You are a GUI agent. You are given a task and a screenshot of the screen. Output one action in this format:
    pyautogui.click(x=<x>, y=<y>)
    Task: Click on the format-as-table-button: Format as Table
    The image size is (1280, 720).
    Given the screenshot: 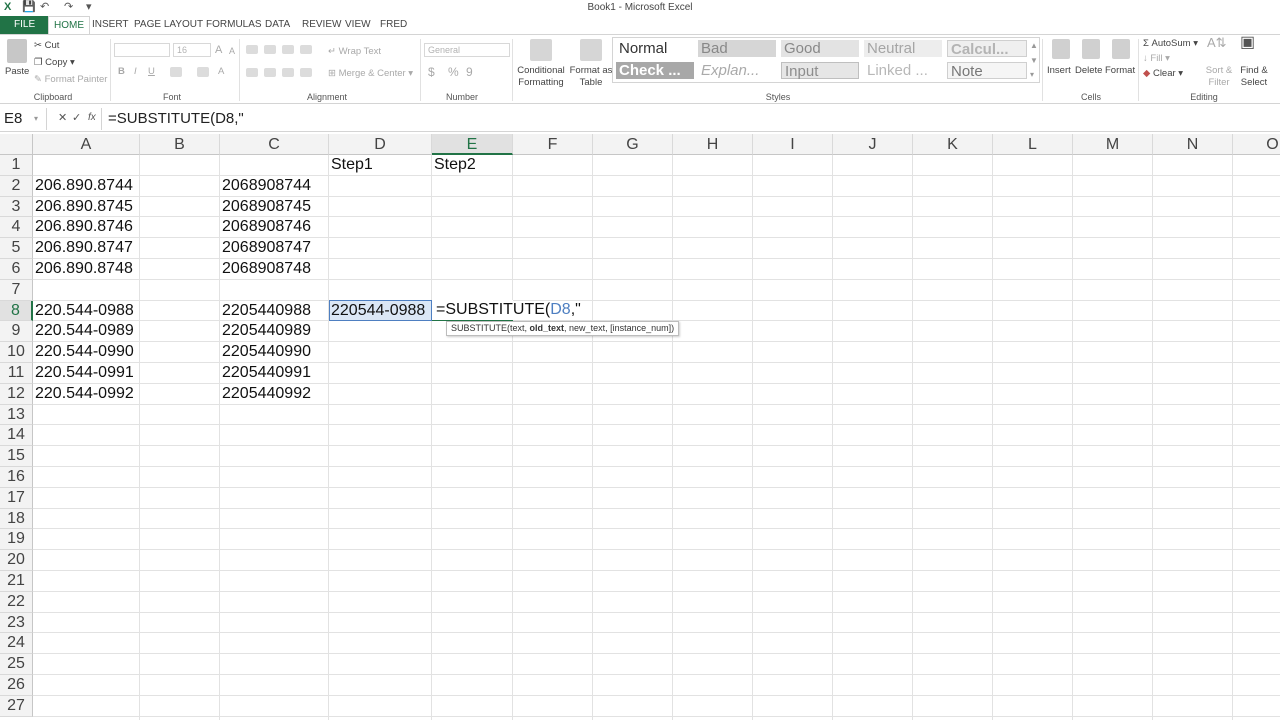 What is the action you would take?
    pyautogui.click(x=591, y=77)
    